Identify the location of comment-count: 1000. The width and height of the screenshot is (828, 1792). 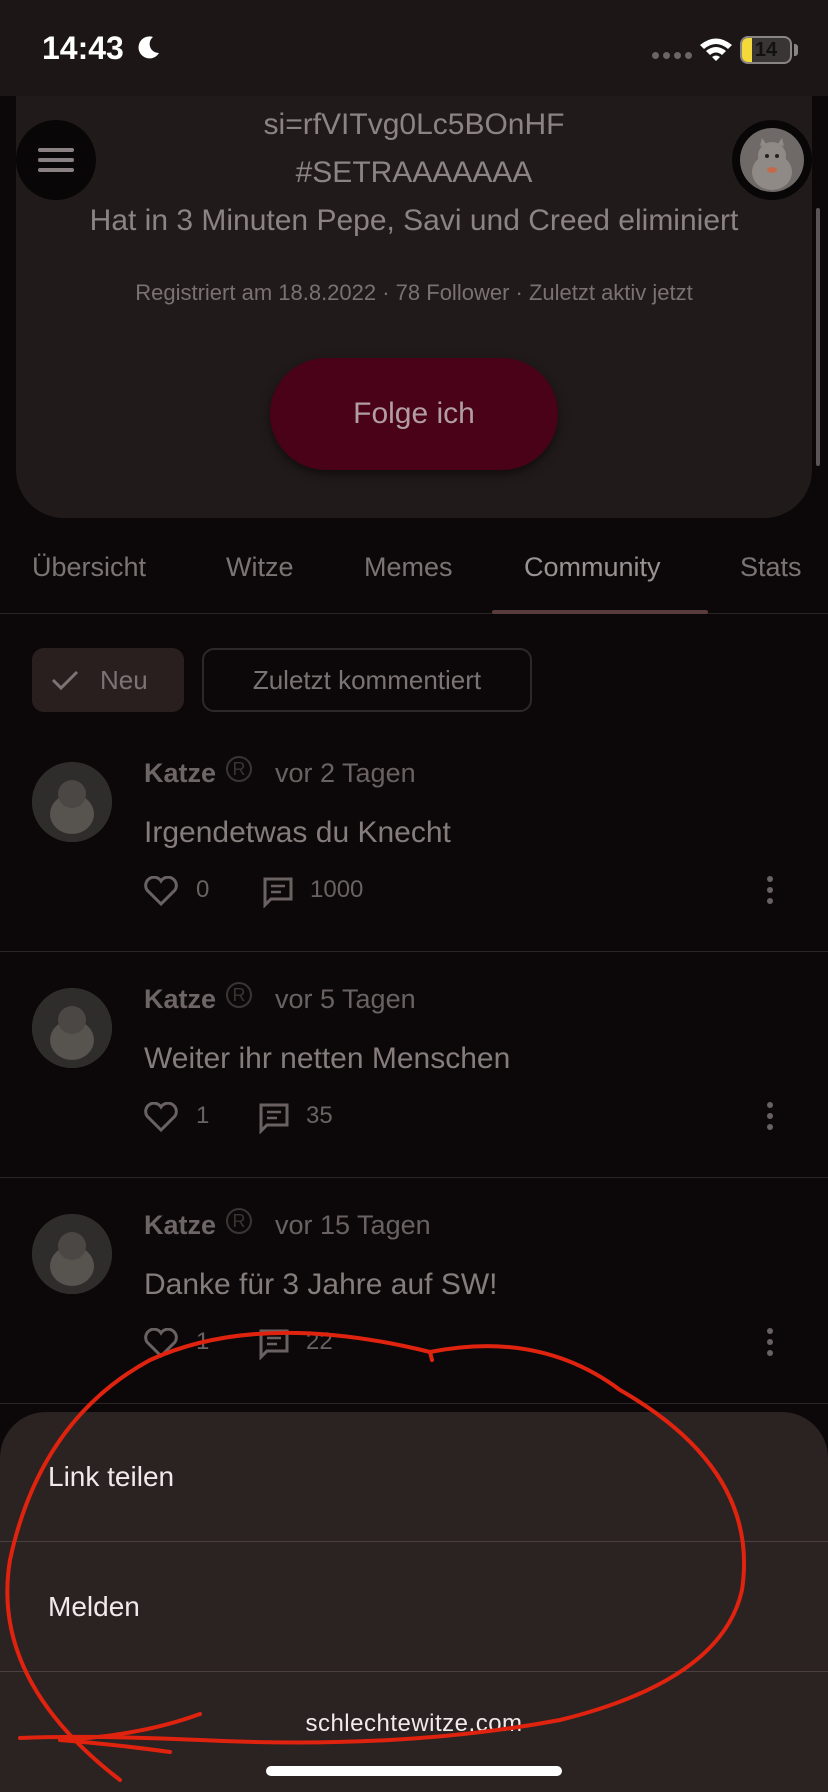
(337, 889).